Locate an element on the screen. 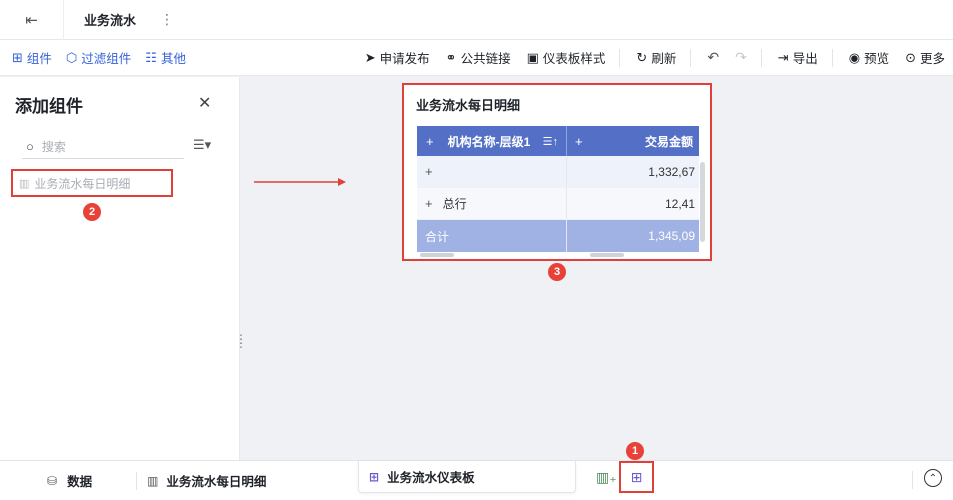  total-label: 合计 is located at coordinates (492, 236).